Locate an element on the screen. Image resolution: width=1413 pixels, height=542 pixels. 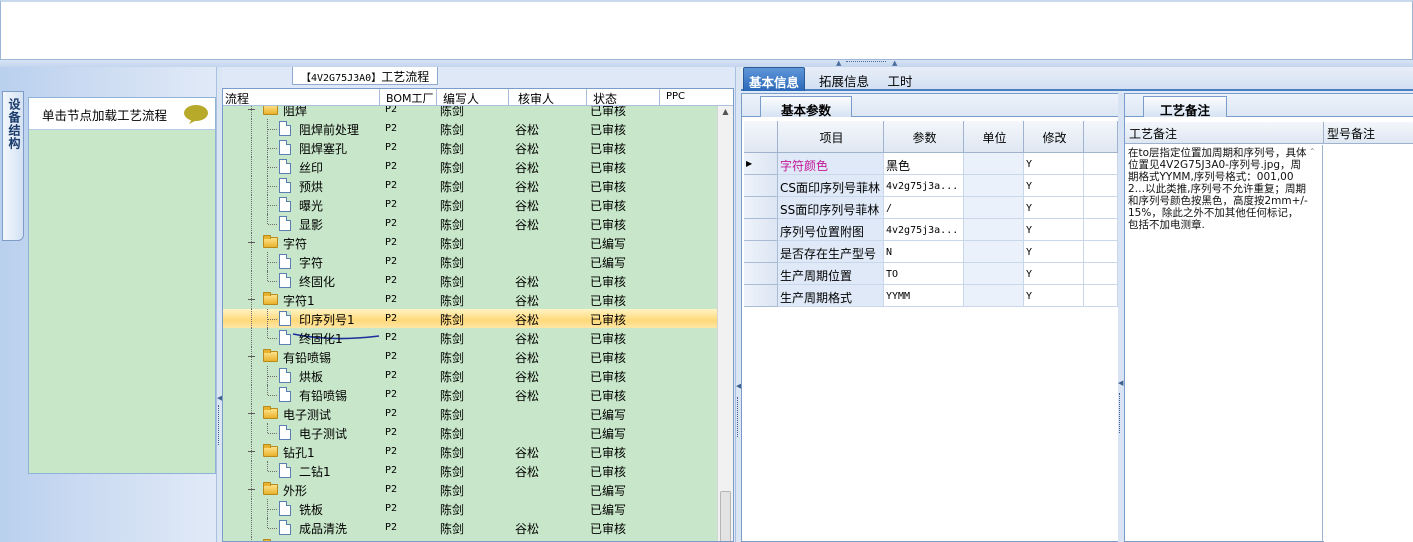
collapse-left-icon: ◀ is located at coordinates (1120, 383).